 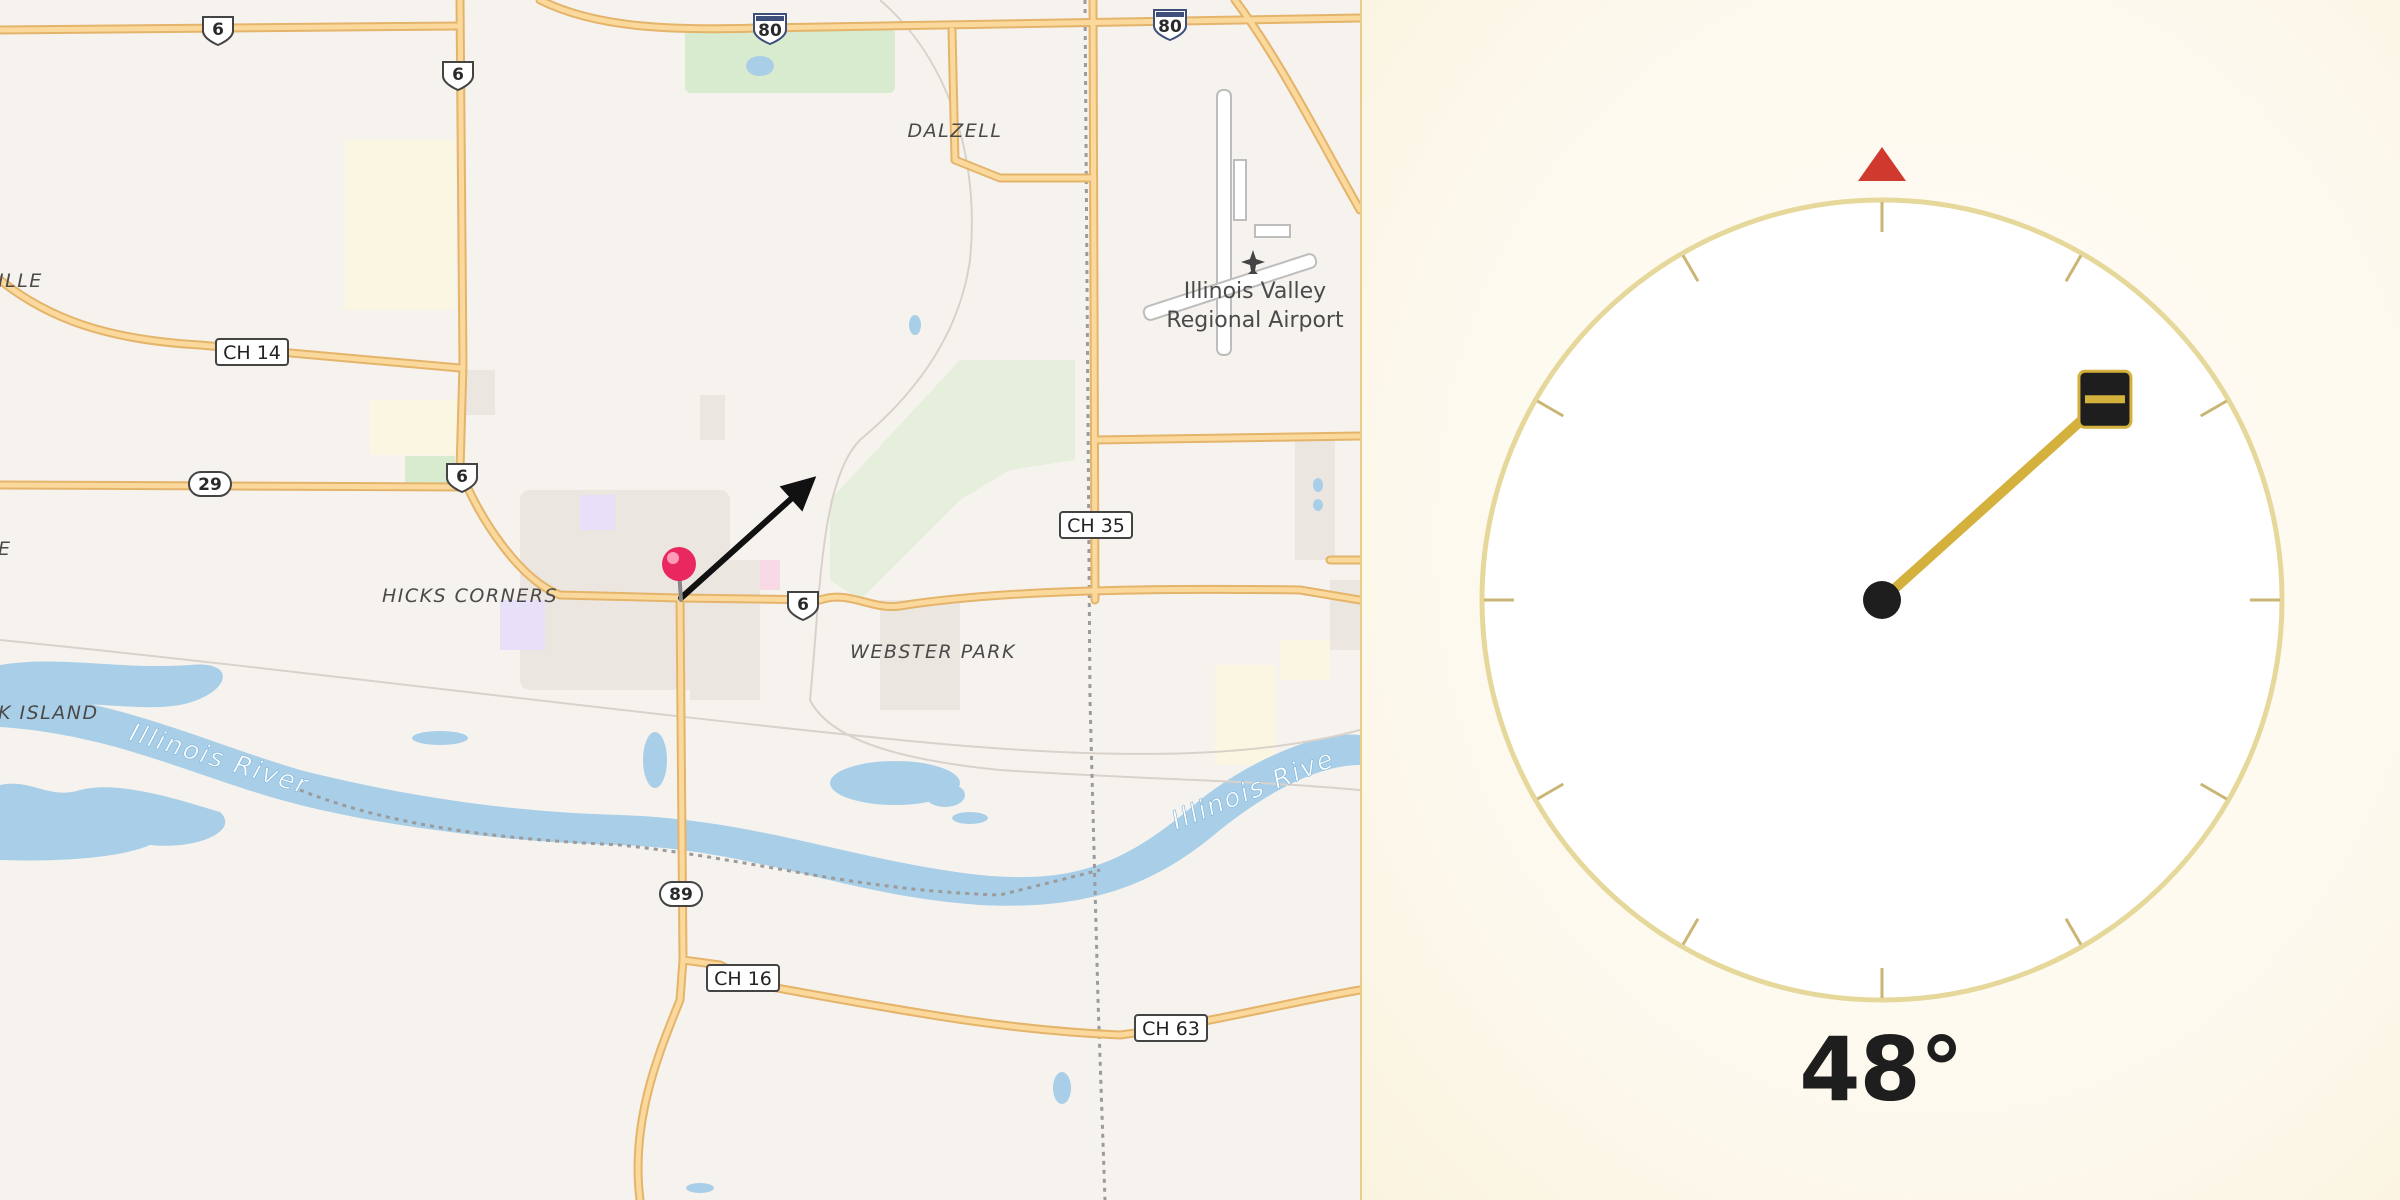 I want to click on svg-text: CH 63, so click(x=1171, y=1029).